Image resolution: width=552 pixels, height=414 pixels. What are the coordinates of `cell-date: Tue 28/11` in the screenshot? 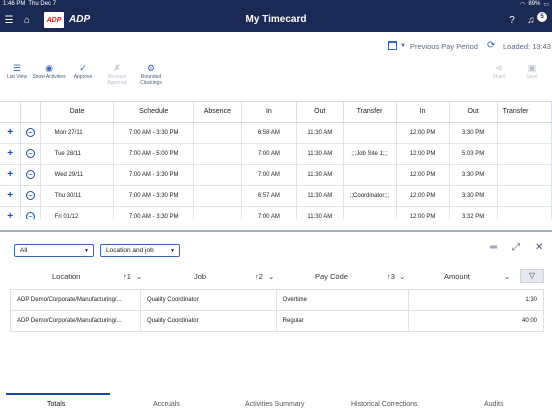 It's located at (77, 154).